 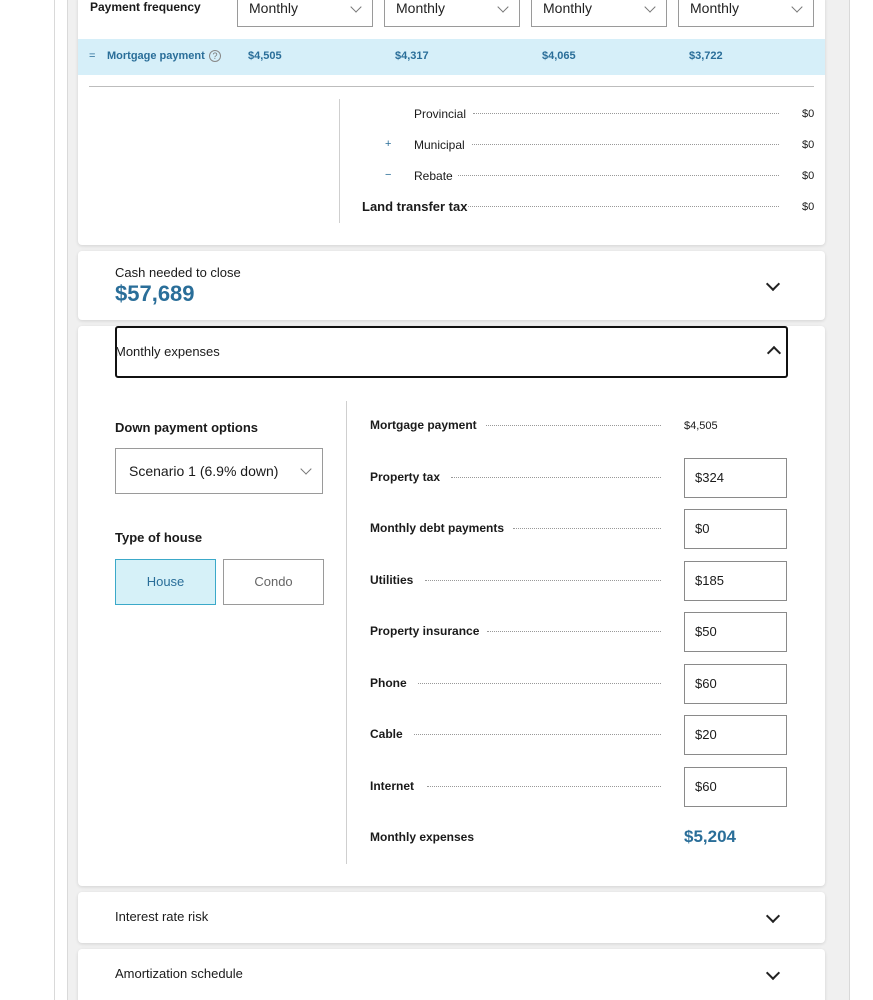 I want to click on mortgage-payment-value: $4,505, so click(x=701, y=426).